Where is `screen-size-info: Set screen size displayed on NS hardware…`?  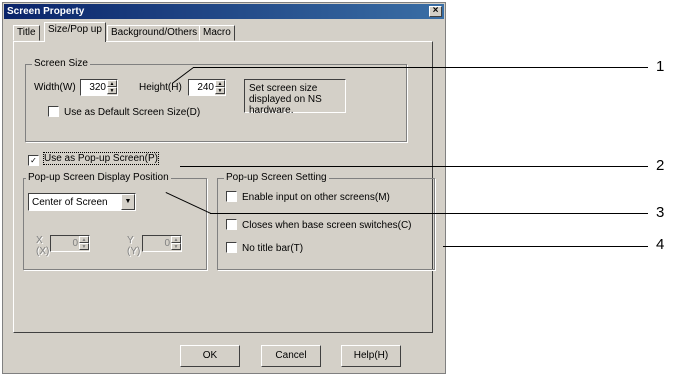 screen-size-info: Set screen size displayed on NS hardware… is located at coordinates (295, 97).